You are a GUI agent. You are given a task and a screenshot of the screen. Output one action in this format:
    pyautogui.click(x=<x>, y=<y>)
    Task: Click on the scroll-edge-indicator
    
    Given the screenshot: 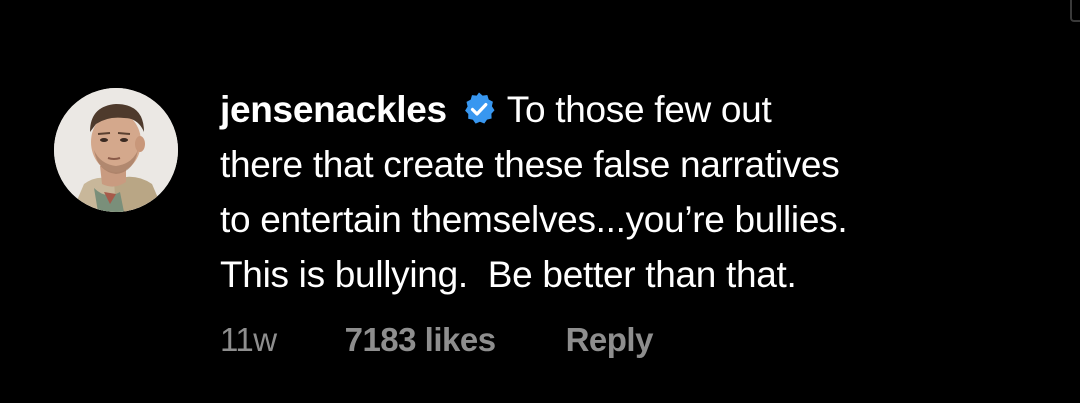 What is the action you would take?
    pyautogui.click(x=1075, y=11)
    